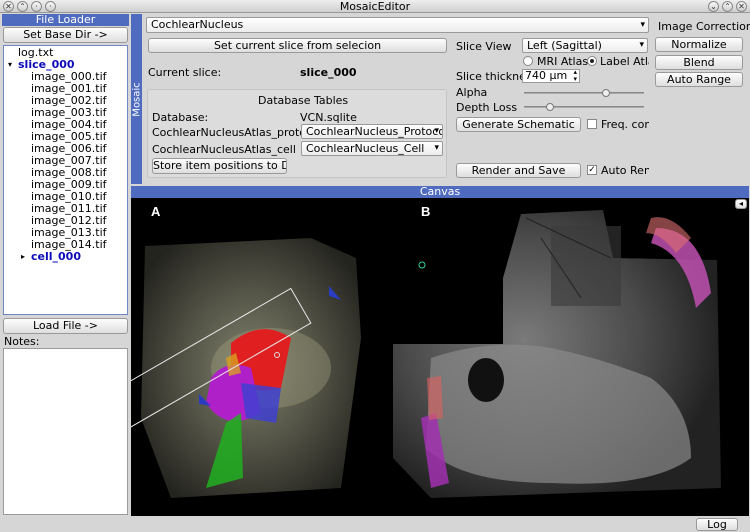  What do you see at coordinates (328, 72) in the screenshot?
I see `current-slice-value: slice_000` at bounding box center [328, 72].